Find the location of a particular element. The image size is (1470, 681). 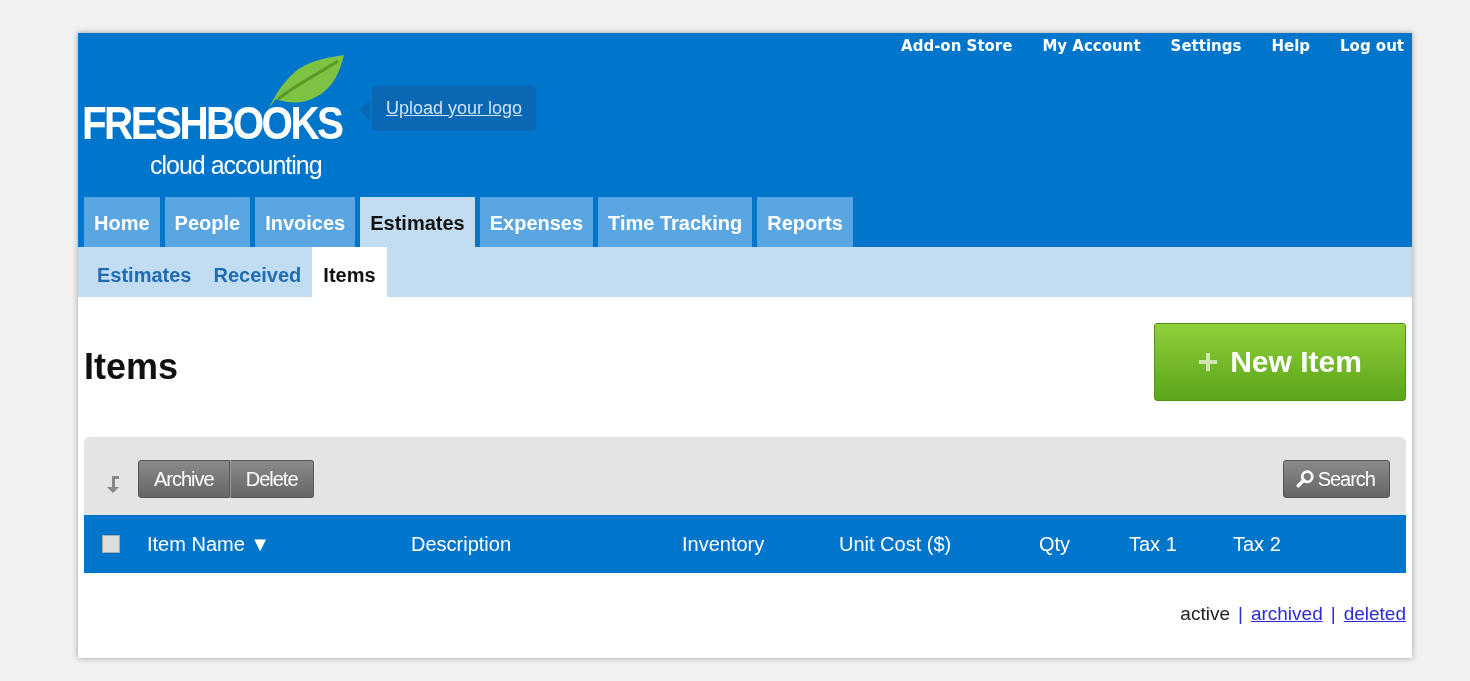

nav-tab: Time Tracking is located at coordinates (675, 222).